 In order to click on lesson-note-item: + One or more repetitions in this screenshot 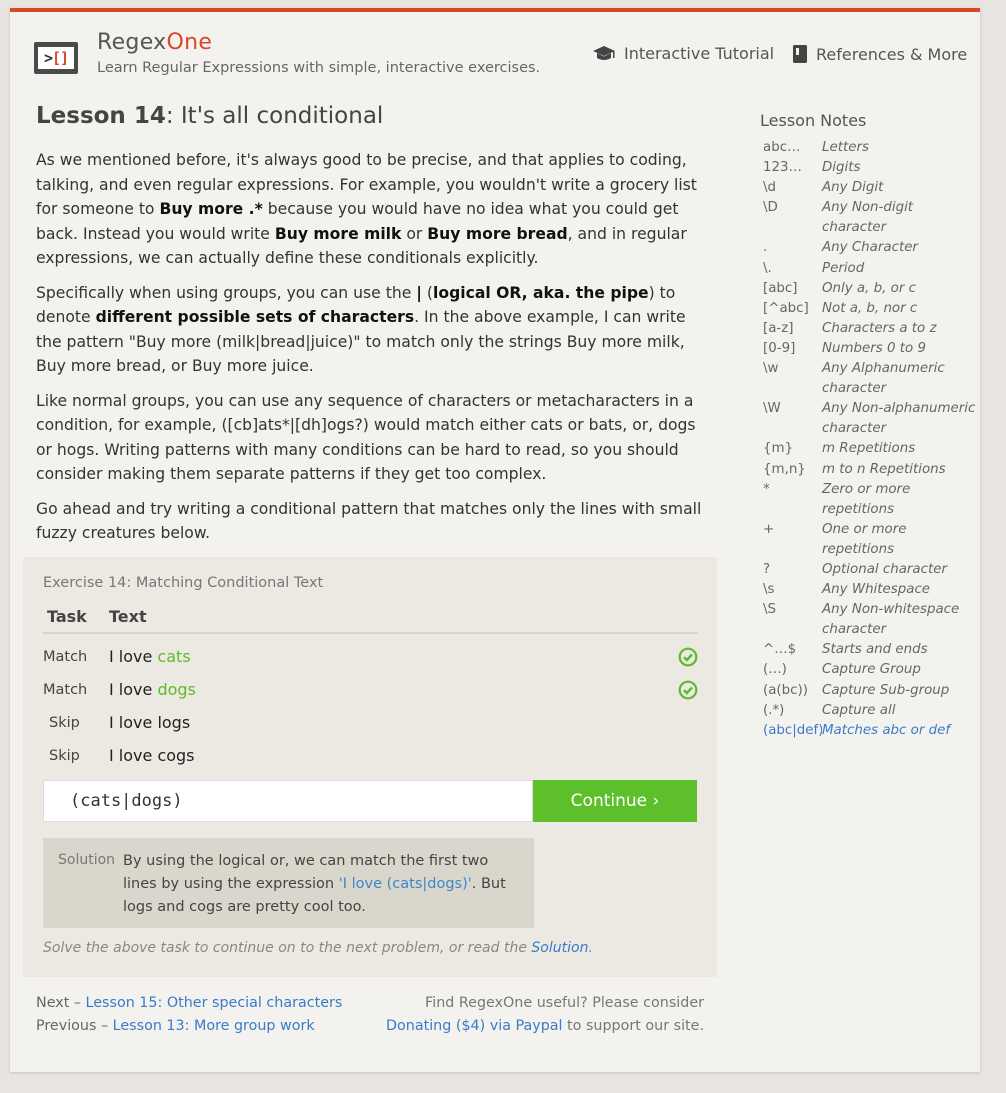, I will do `click(870, 540)`.